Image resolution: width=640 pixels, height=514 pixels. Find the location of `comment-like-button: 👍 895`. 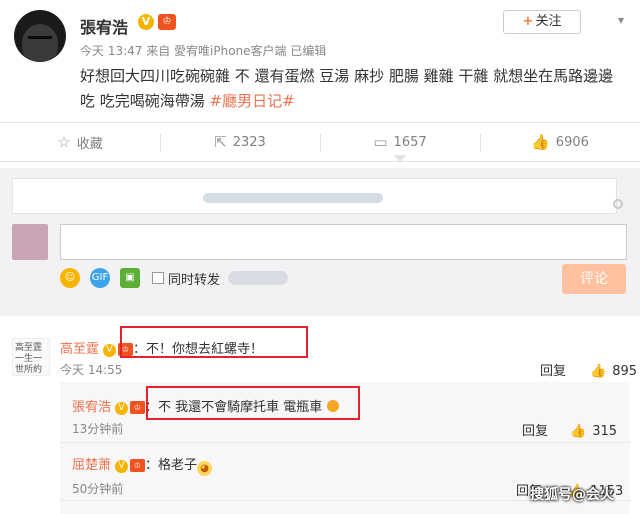

comment-like-button: 👍 895 is located at coordinates (613, 369).